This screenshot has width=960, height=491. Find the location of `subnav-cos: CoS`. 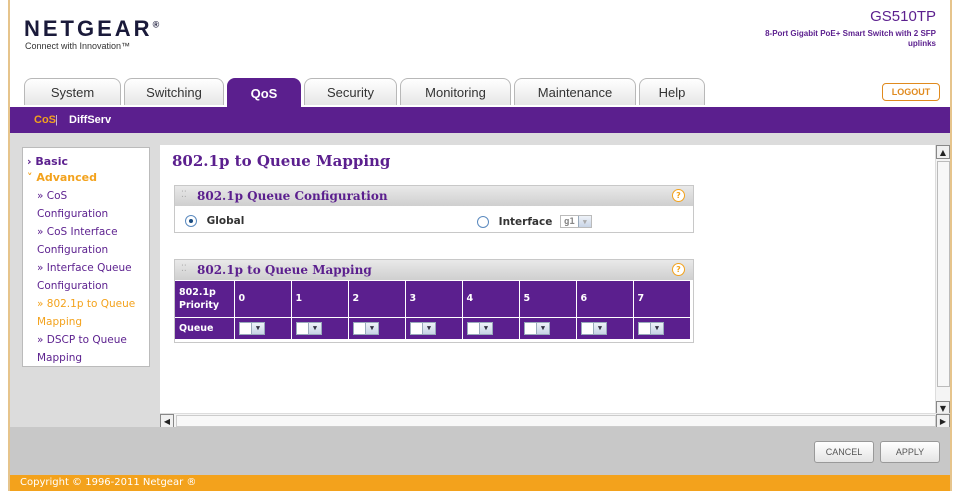

subnav-cos: CoS is located at coordinates (45, 120).